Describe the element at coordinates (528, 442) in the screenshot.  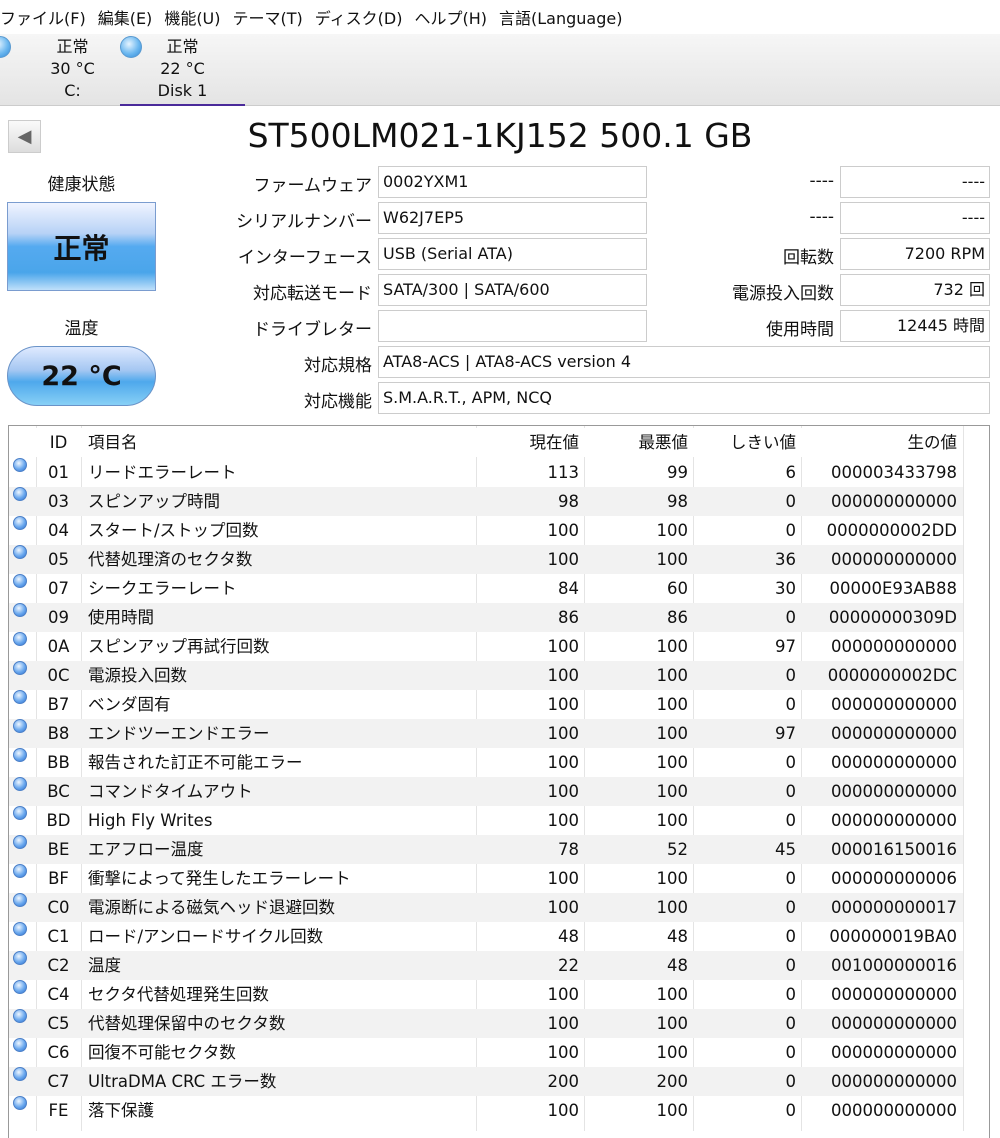
I see `header-current: 現在値` at that location.